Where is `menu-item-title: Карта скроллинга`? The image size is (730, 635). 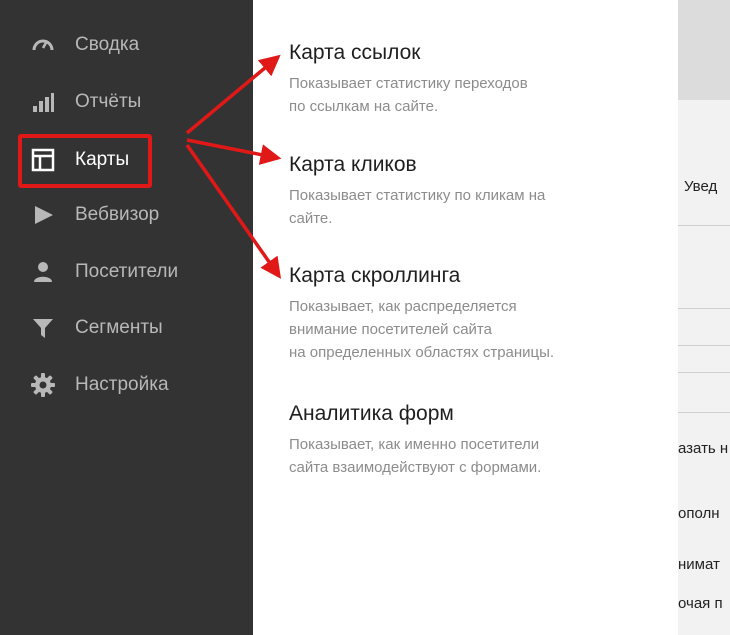 menu-item-title: Карта скроллинга is located at coordinates (479, 276).